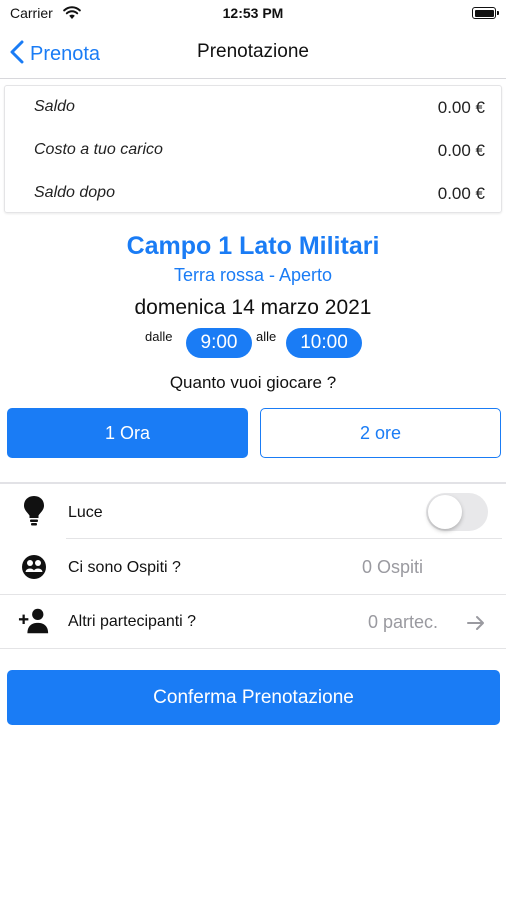  I want to click on summary-row-cost: Costo a tuo carico 0.00 €, so click(253, 150).